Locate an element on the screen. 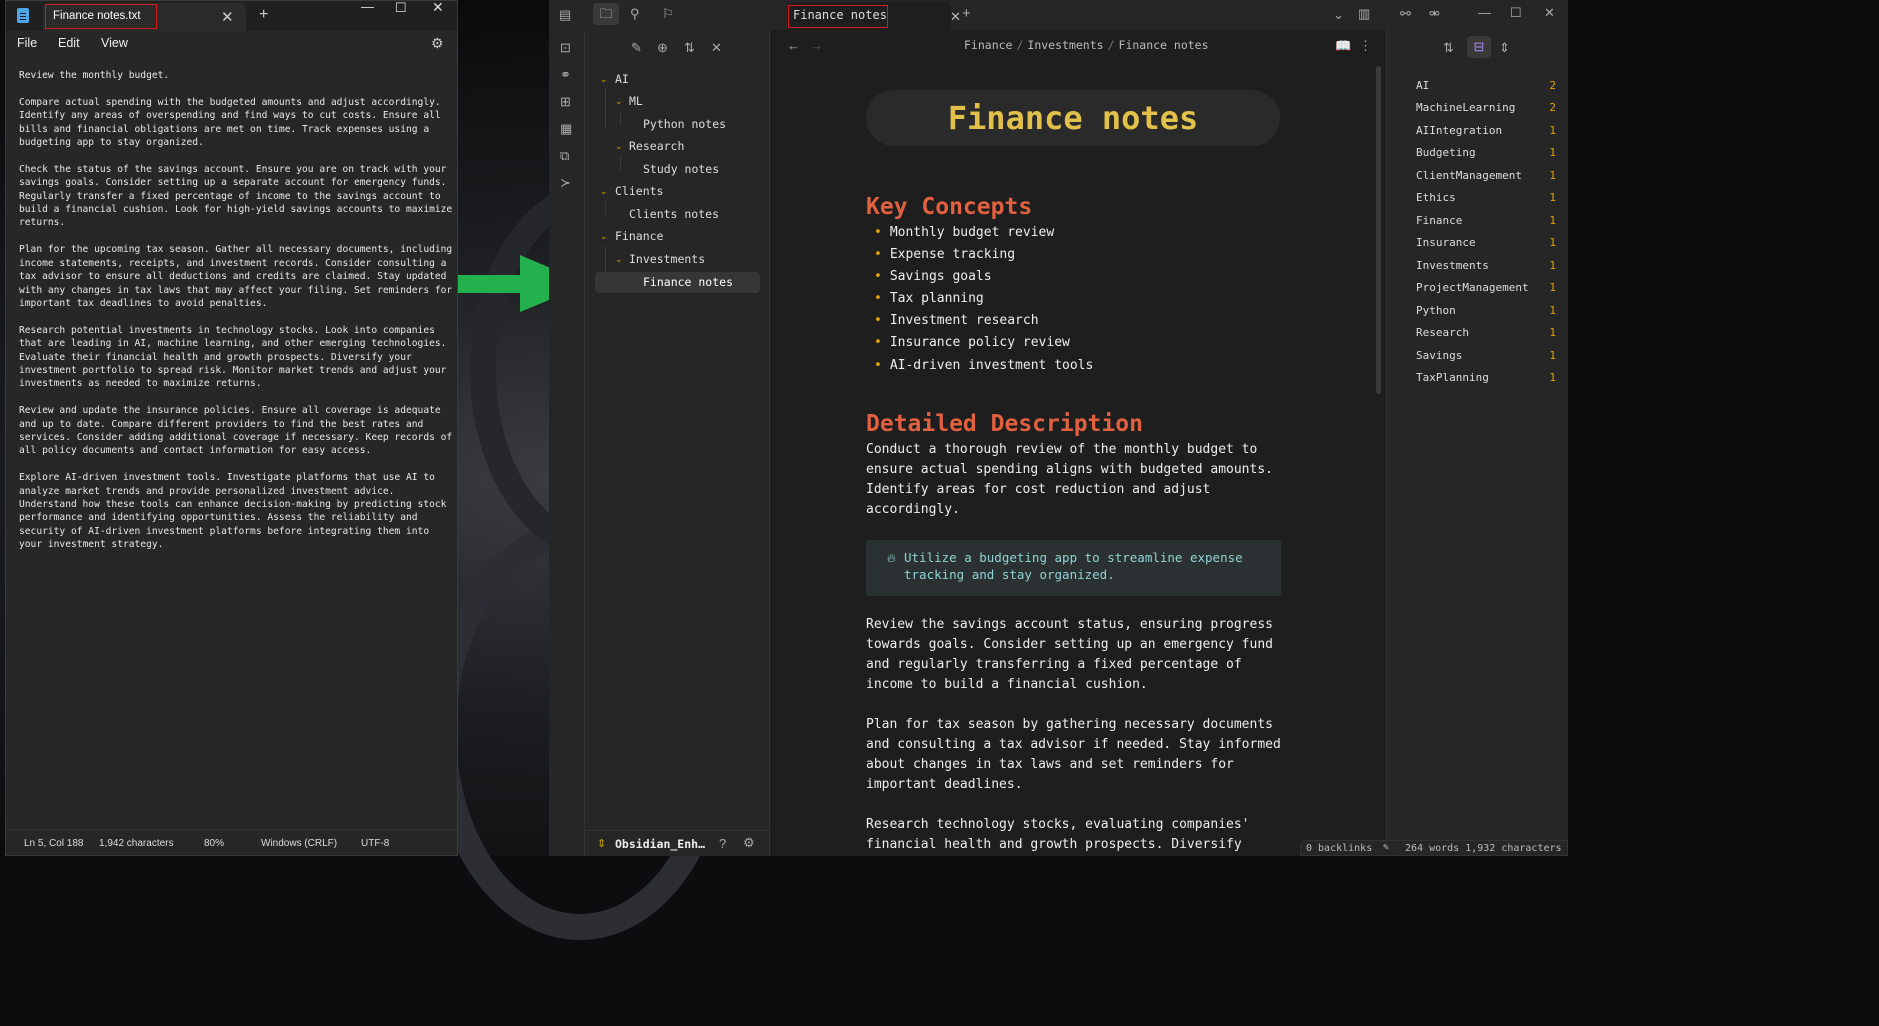  folder-finance: Finance is located at coordinates (639, 236).